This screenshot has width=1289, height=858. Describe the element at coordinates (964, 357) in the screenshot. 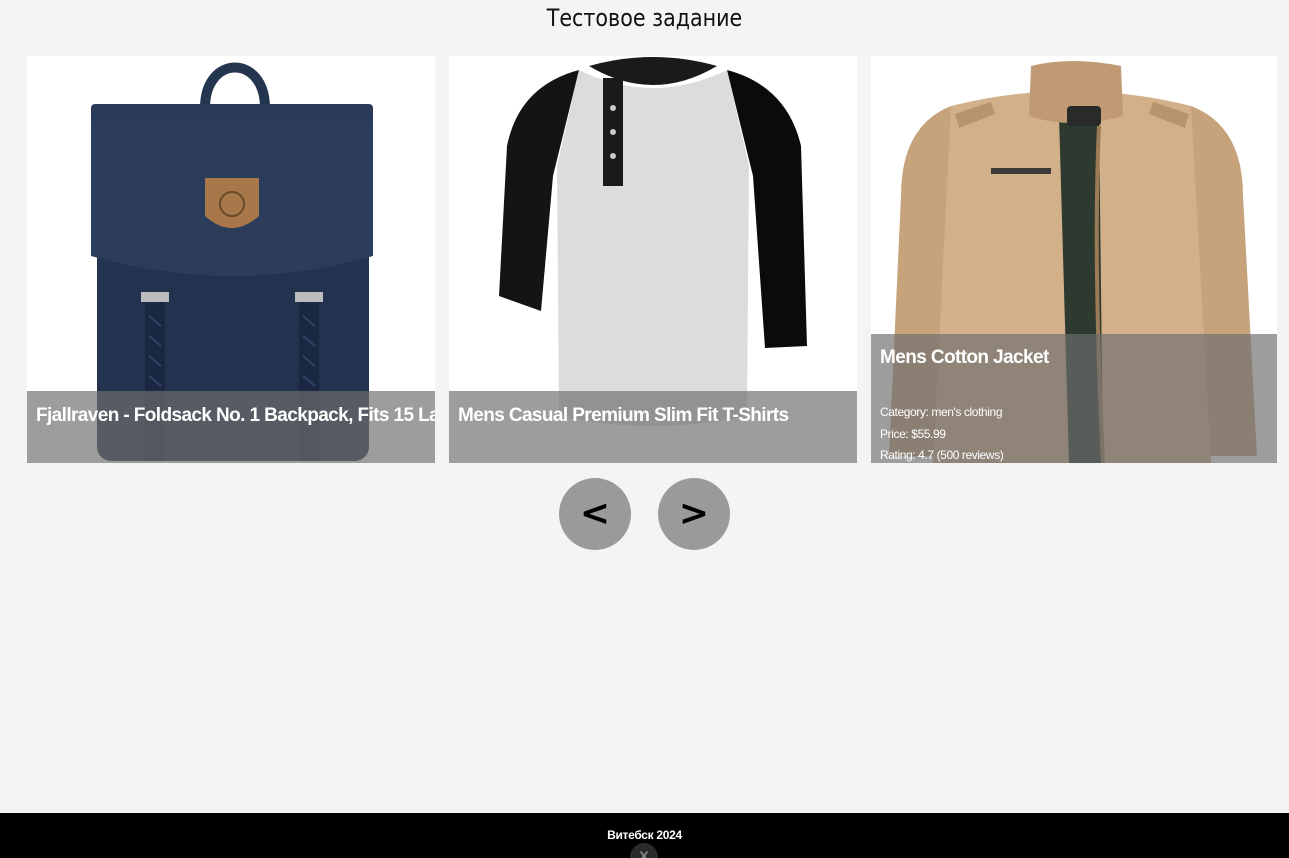

I see `product-title: Mens Cotton Jacket` at that location.